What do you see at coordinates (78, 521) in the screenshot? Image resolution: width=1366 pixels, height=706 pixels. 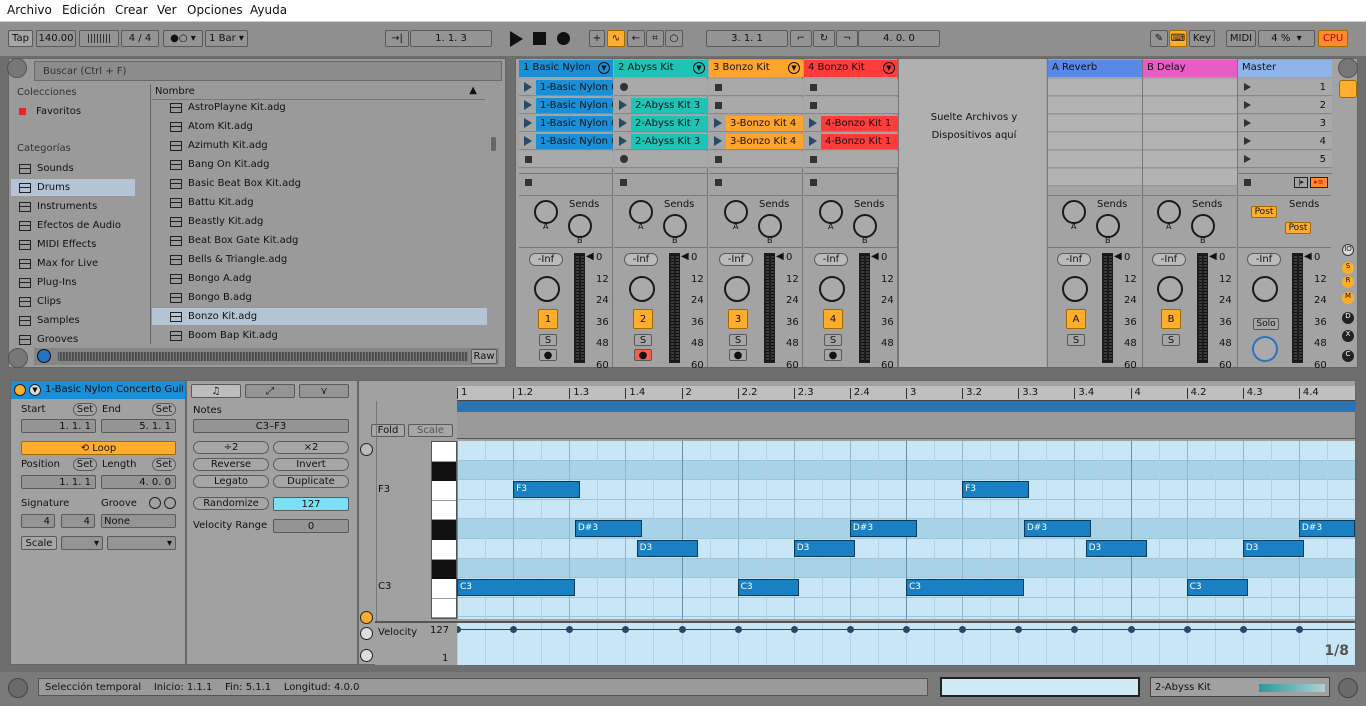 I see `signature-denominator: 4` at bounding box center [78, 521].